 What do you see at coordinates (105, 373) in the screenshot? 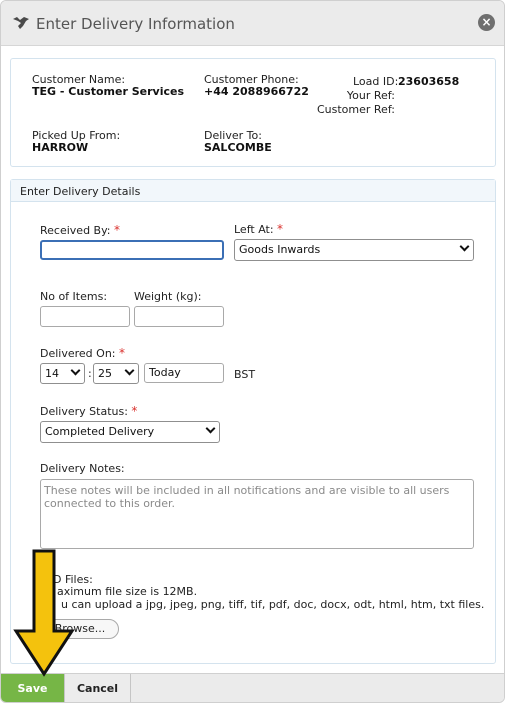
I see `minute-value: 25` at bounding box center [105, 373].